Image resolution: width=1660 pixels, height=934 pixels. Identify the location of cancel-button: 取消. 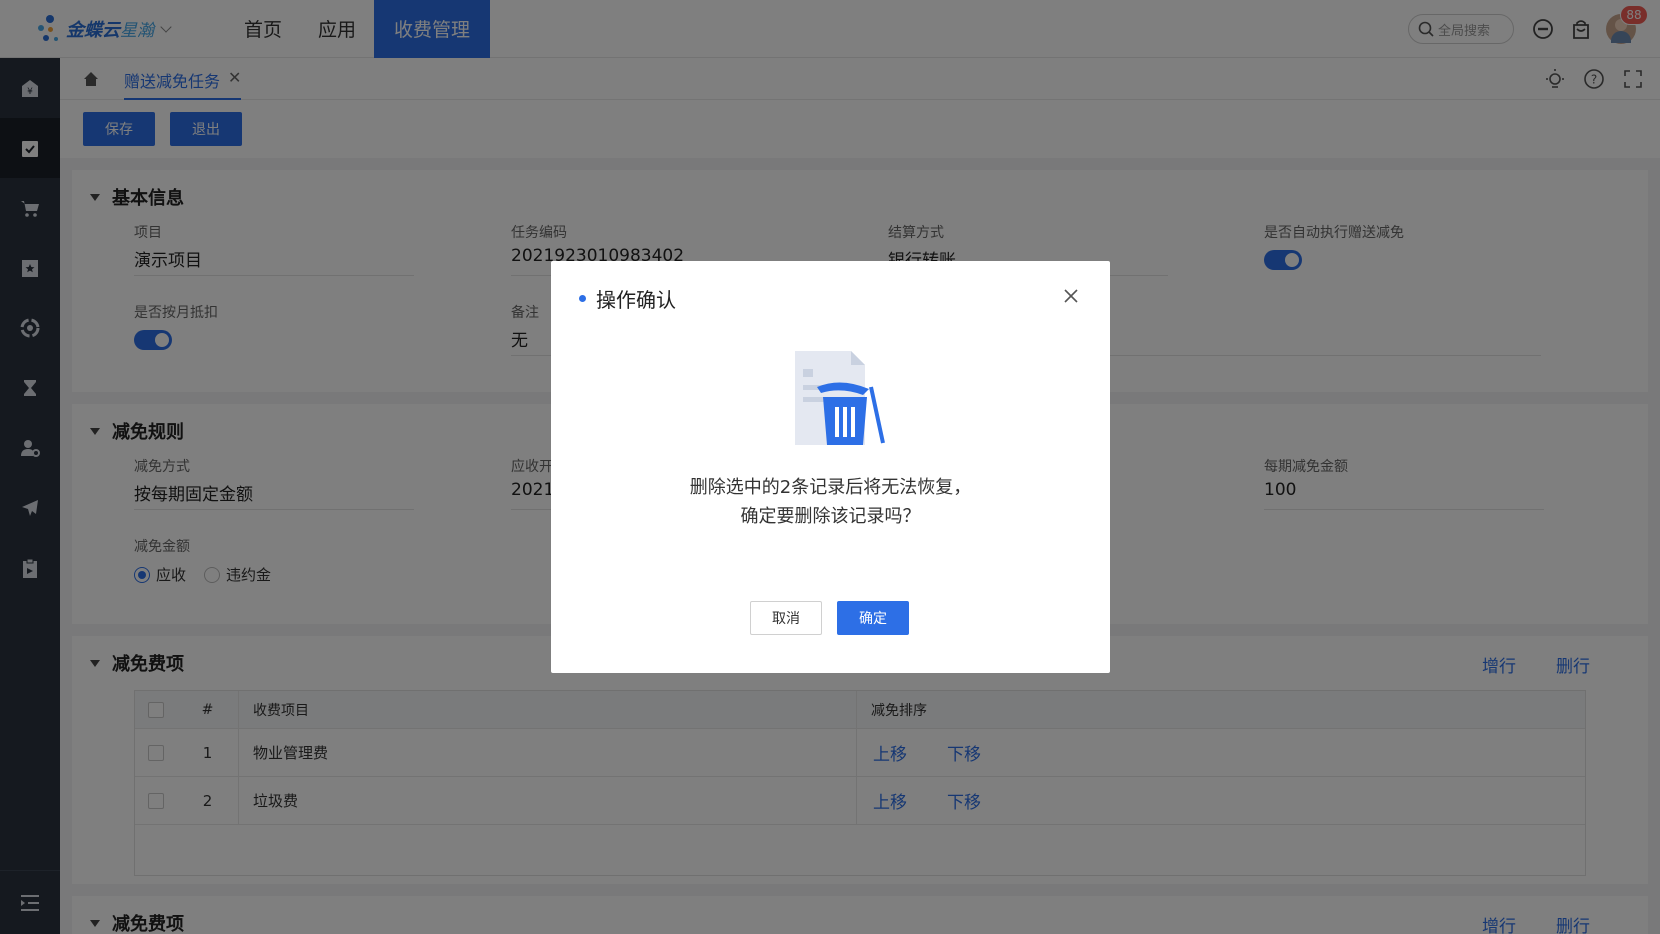
(786, 618).